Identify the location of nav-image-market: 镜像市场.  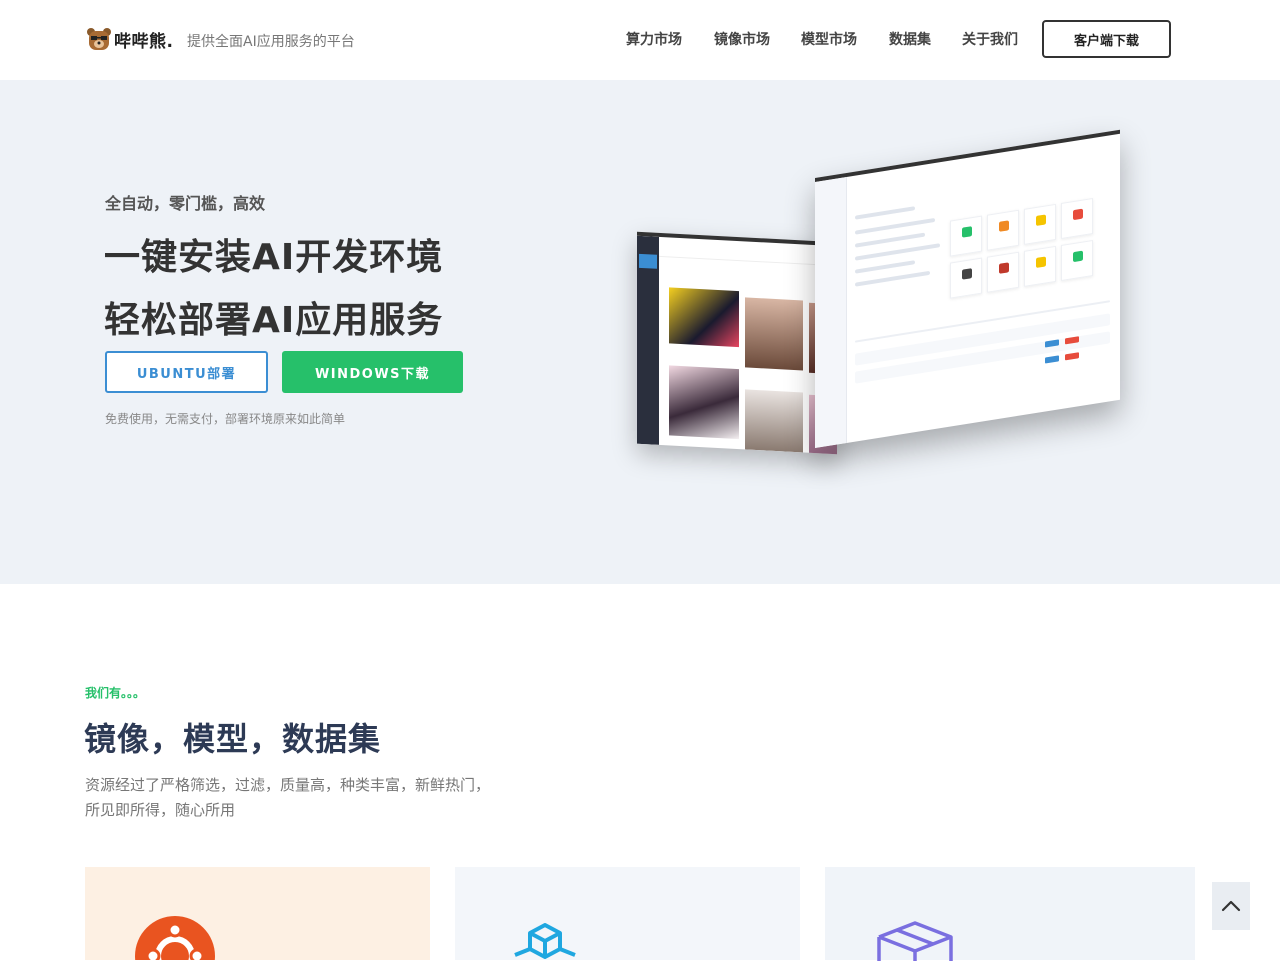
(742, 39).